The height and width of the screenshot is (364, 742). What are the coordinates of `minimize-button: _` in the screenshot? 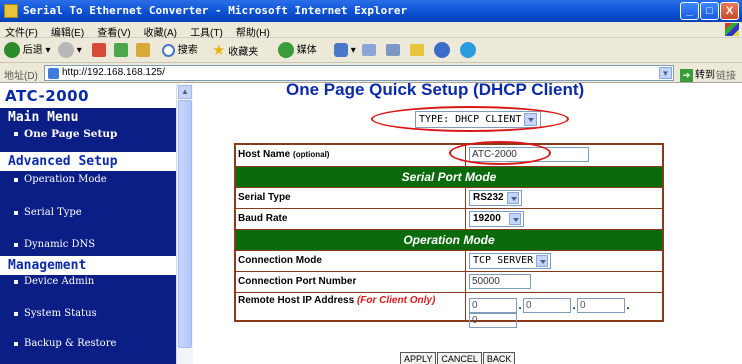 It's located at (689, 11).